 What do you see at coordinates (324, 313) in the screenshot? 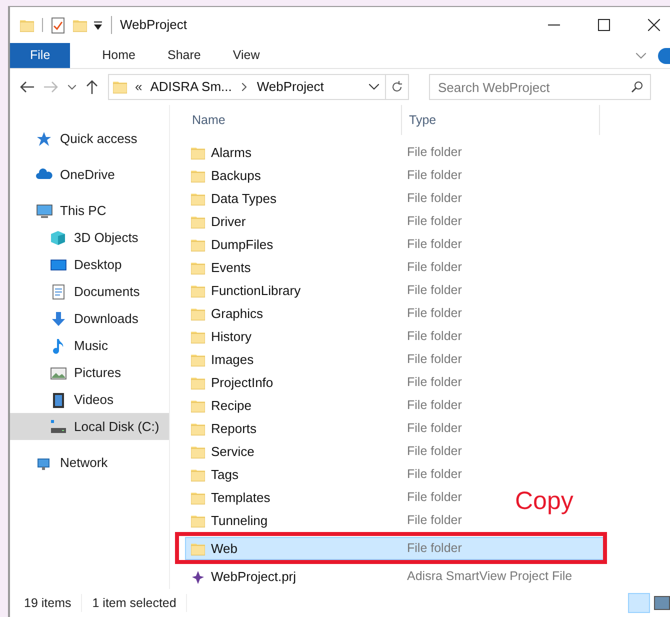
I see `file-row: Graphics File folder` at bounding box center [324, 313].